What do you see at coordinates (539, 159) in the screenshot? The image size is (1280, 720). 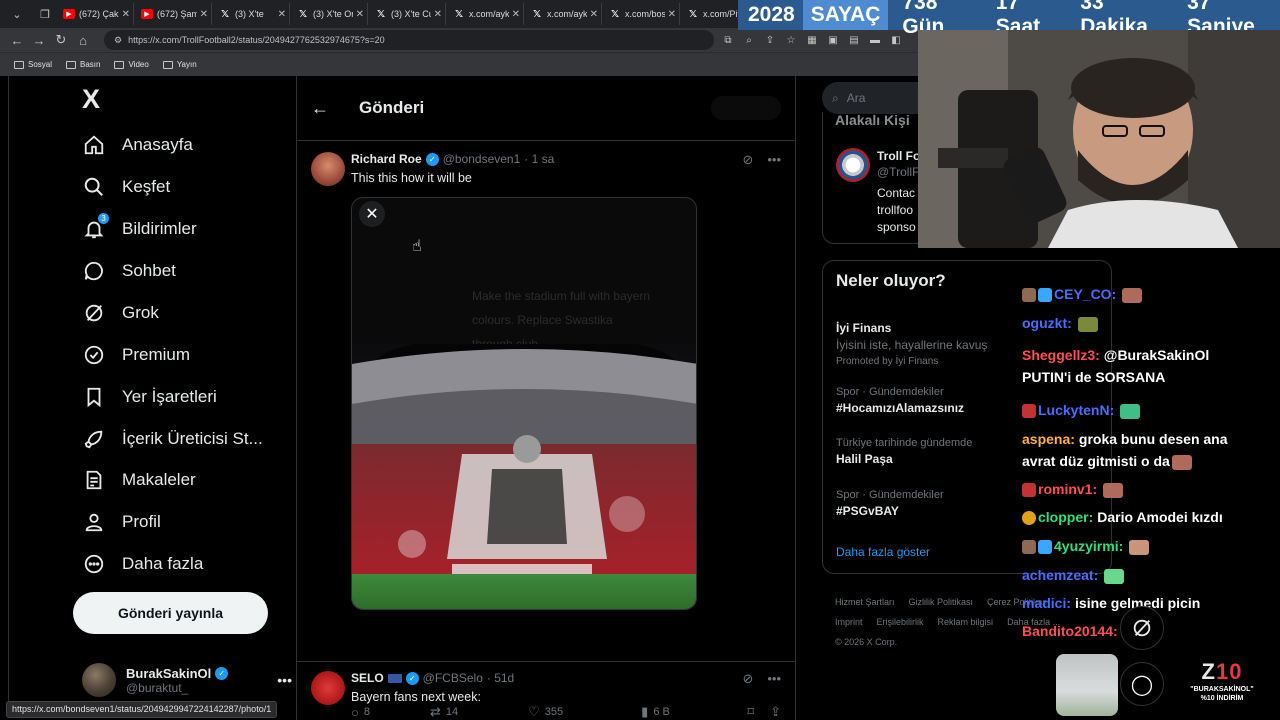 I see `tweet-time: · 1 sa` at bounding box center [539, 159].